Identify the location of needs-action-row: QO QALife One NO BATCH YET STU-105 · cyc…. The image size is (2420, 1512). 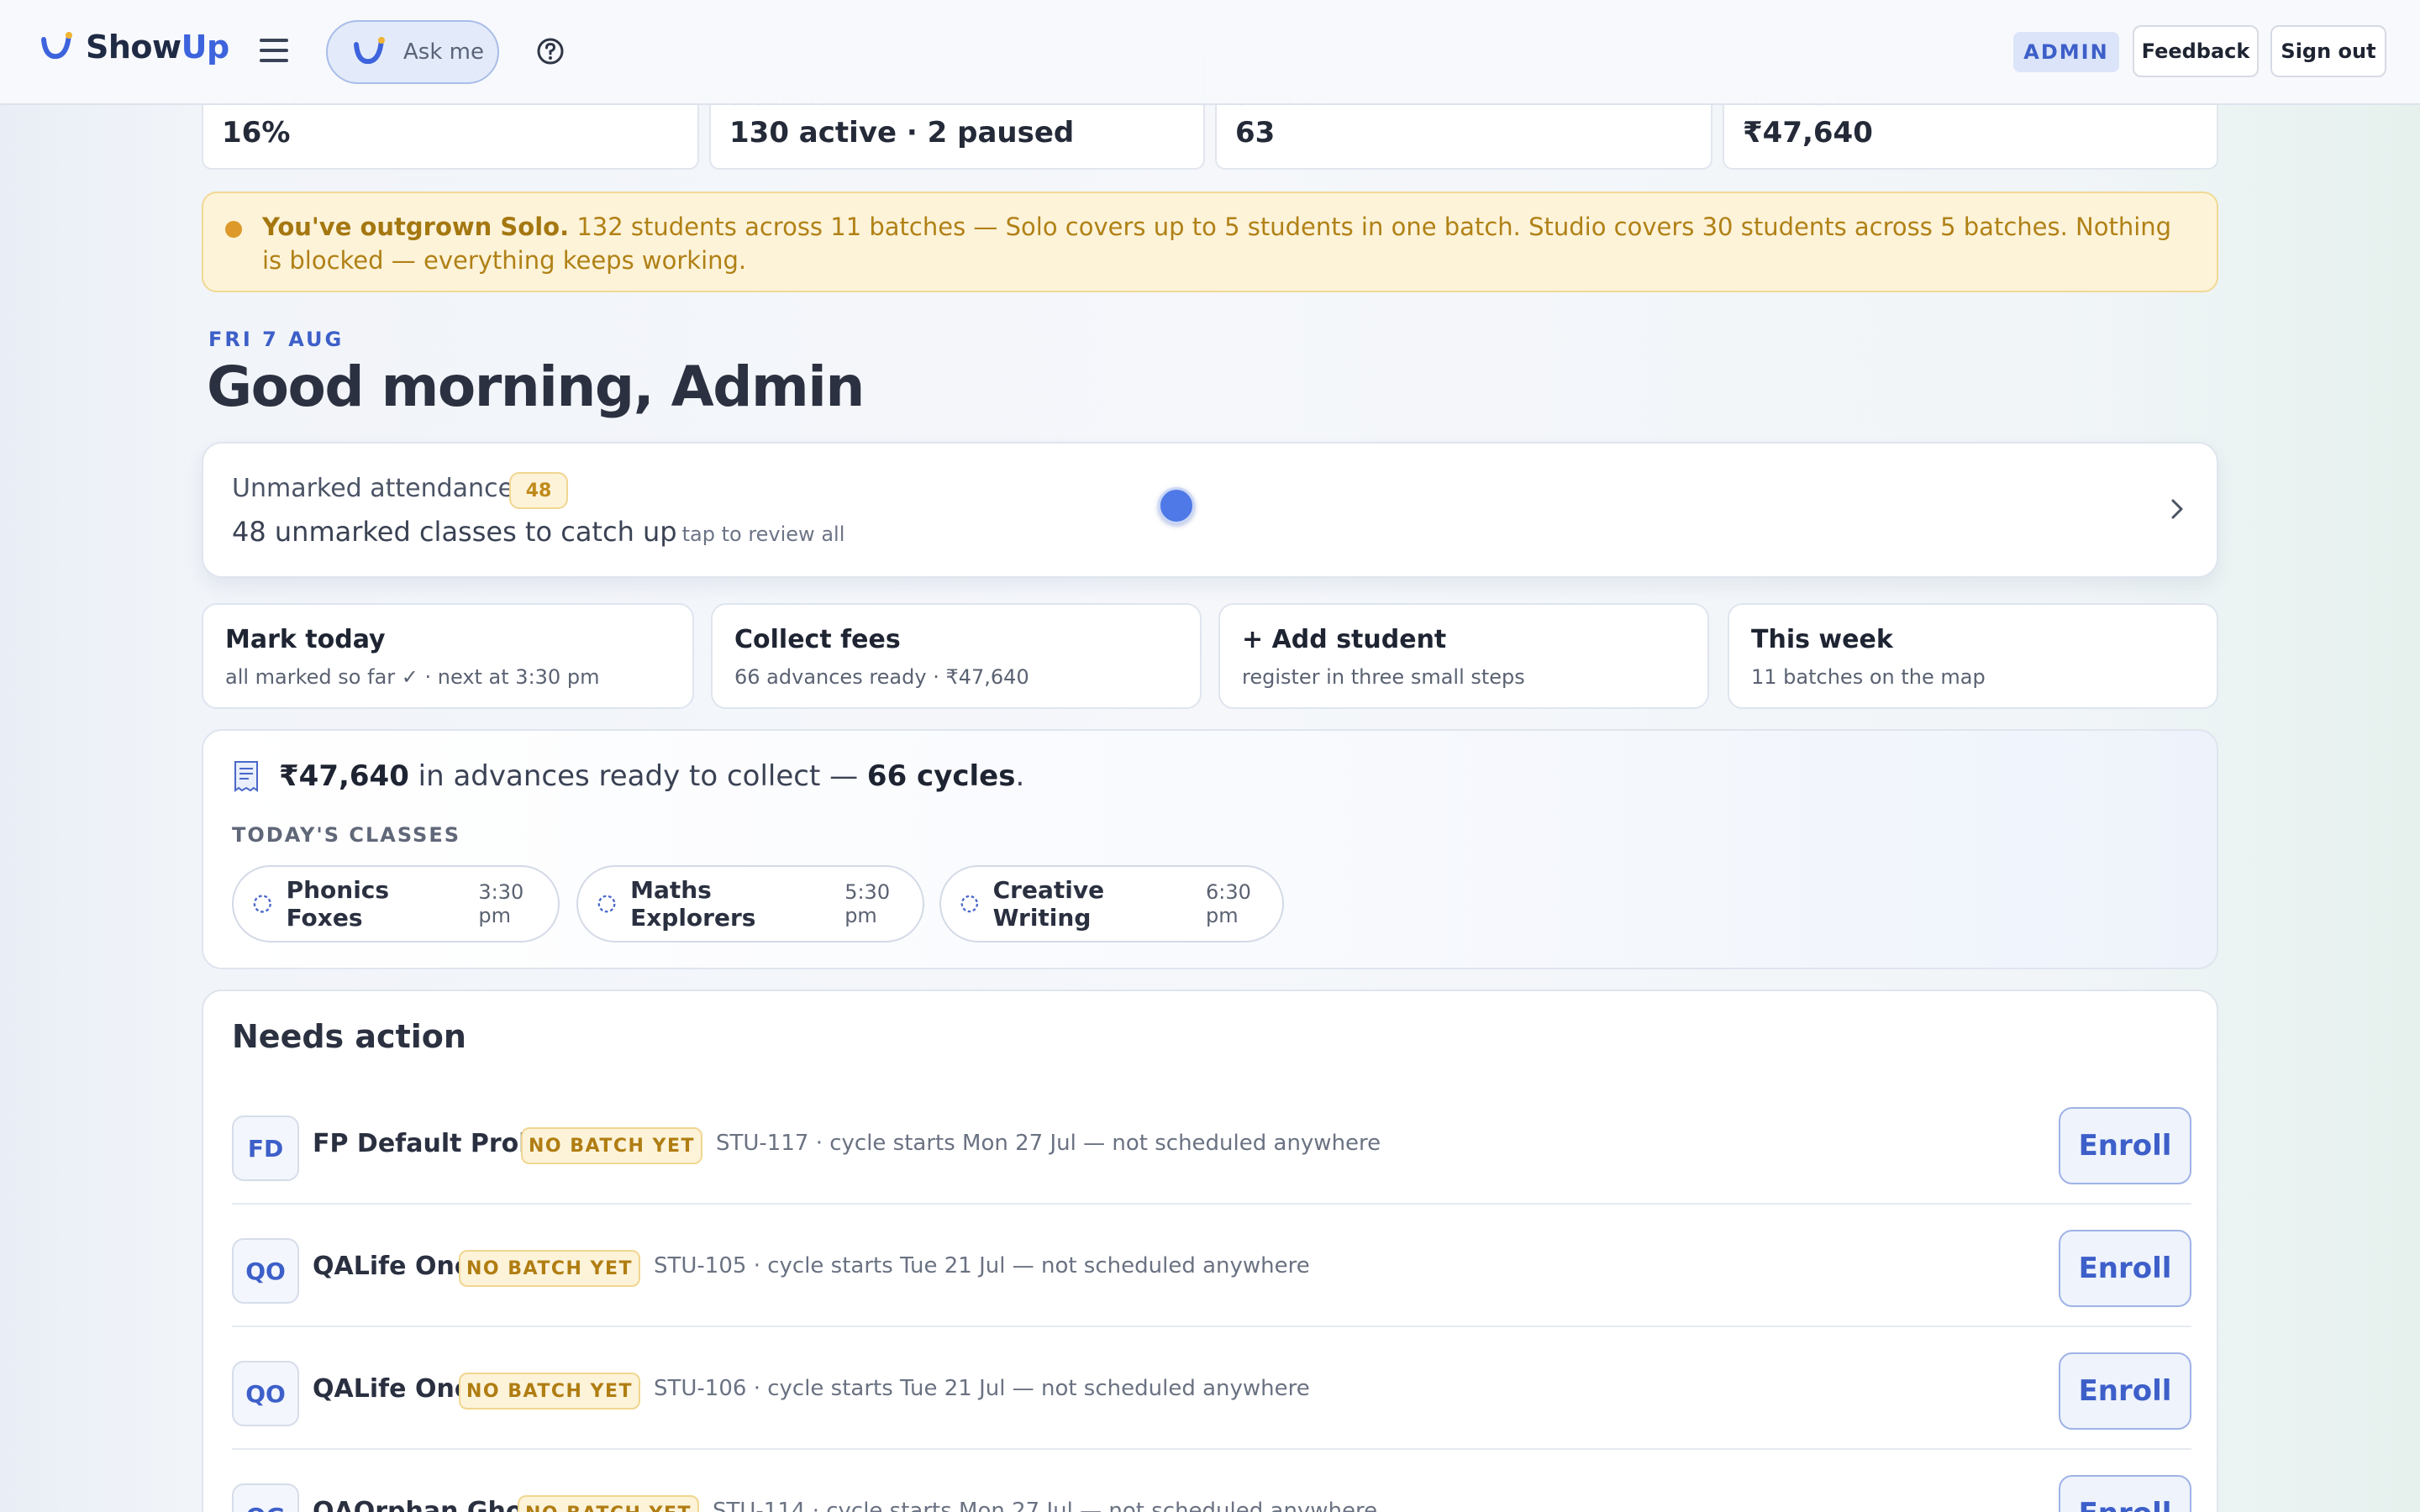
(1211, 1266).